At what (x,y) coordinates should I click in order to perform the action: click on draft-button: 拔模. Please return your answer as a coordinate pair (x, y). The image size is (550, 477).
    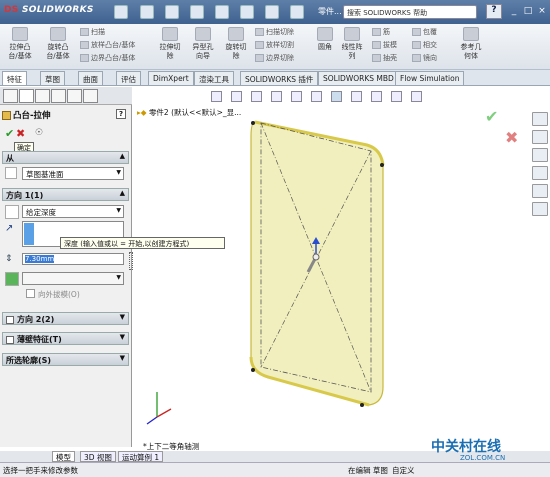
    Looking at the image, I should click on (390, 45).